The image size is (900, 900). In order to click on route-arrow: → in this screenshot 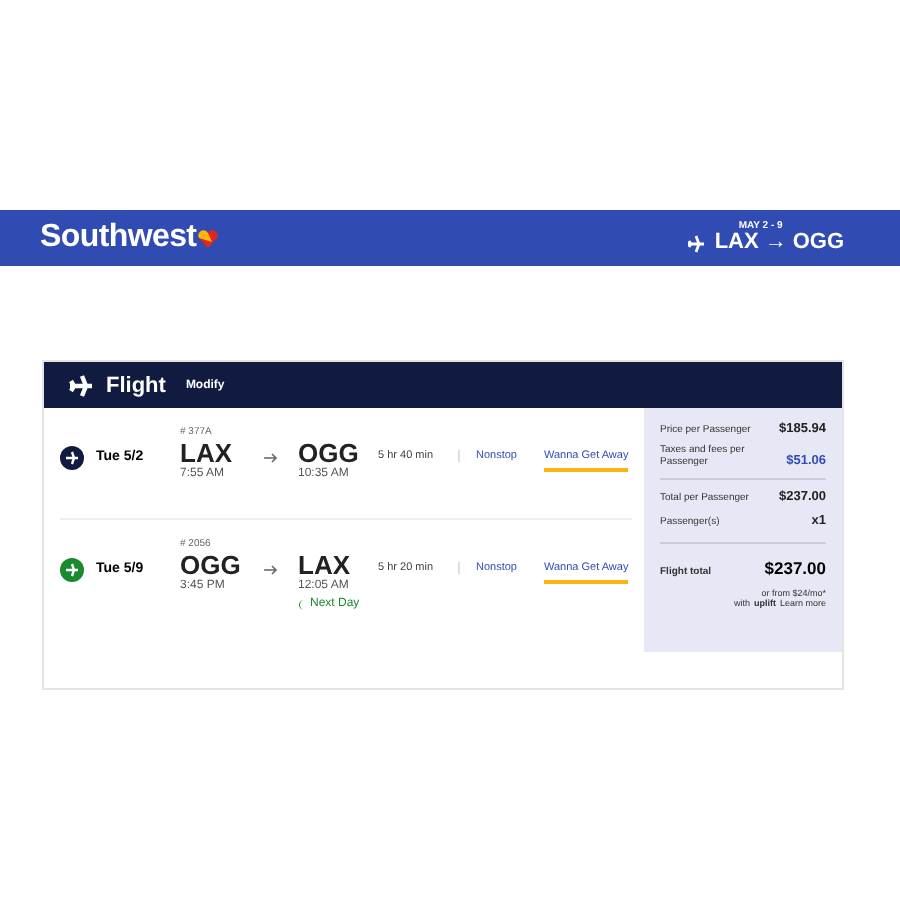, I will do `click(775, 243)`.